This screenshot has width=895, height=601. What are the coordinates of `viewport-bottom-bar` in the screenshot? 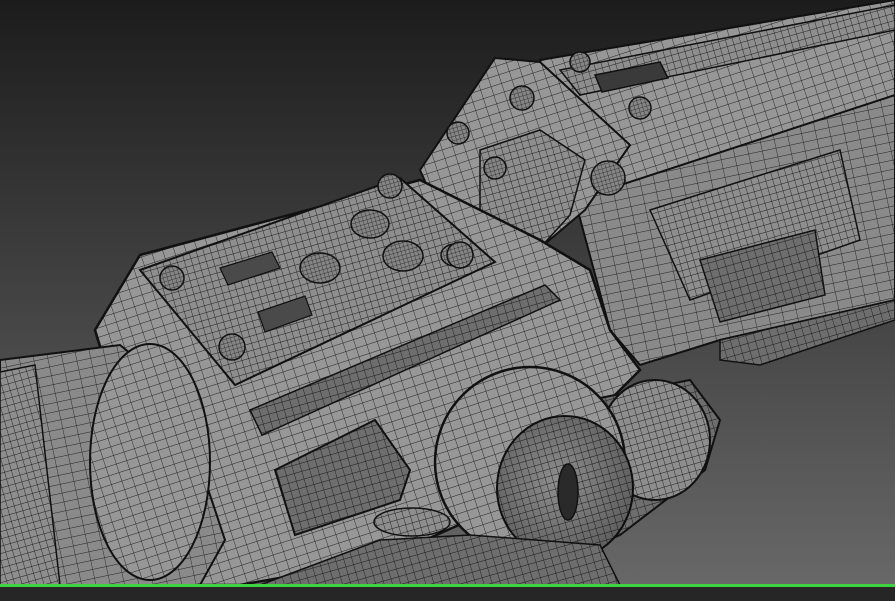 It's located at (447, 594).